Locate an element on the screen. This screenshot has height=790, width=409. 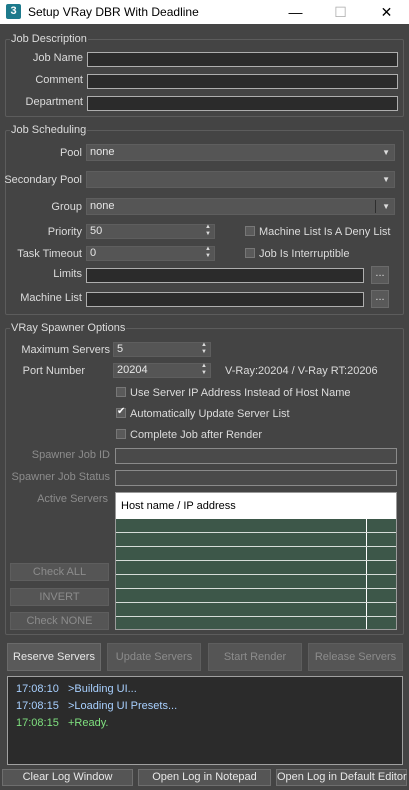
department-label: Department is located at coordinates (54, 102).